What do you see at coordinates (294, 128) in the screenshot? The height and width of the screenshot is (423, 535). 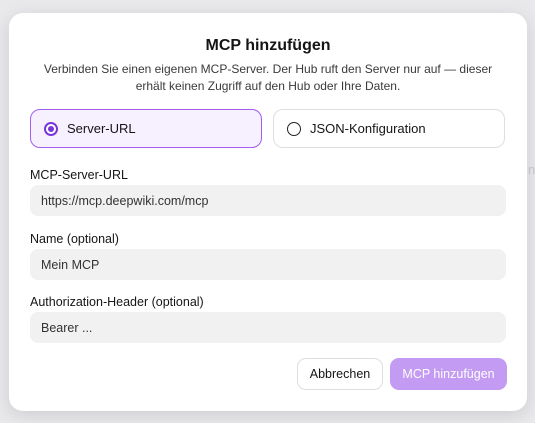 I see `radio-unselected-icon` at bounding box center [294, 128].